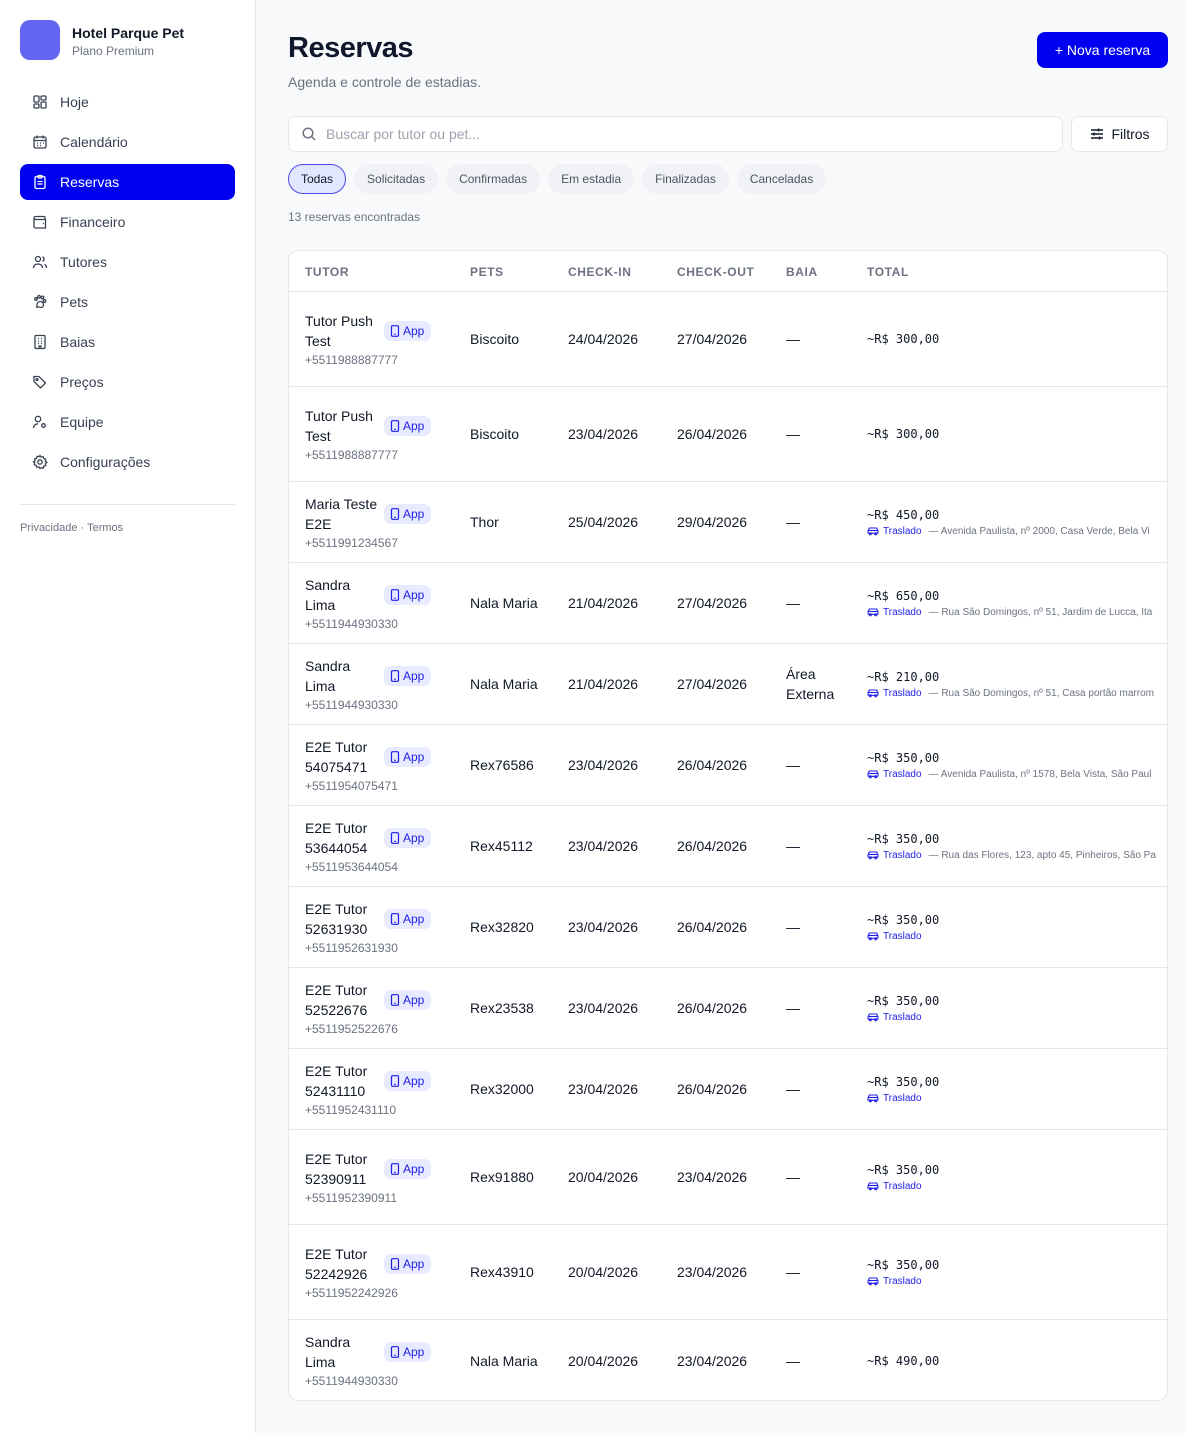 This screenshot has height=1433, width=1185. I want to click on column-header-tutor: TUTOR, so click(327, 272).